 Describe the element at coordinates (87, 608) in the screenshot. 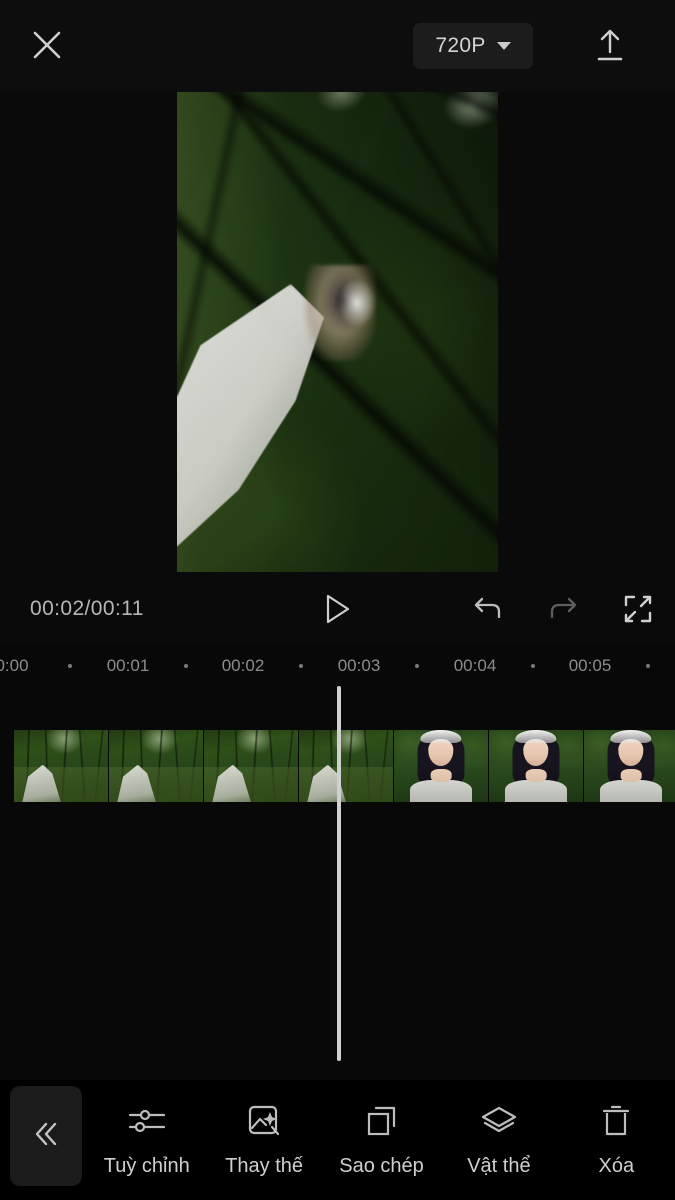

I see `time-display: 00:02/00:11` at that location.